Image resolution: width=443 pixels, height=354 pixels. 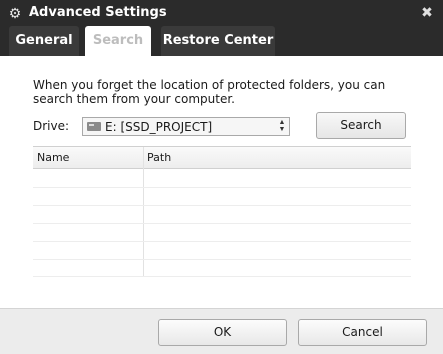 I want to click on gear-icon: ⚙, so click(x=15, y=13).